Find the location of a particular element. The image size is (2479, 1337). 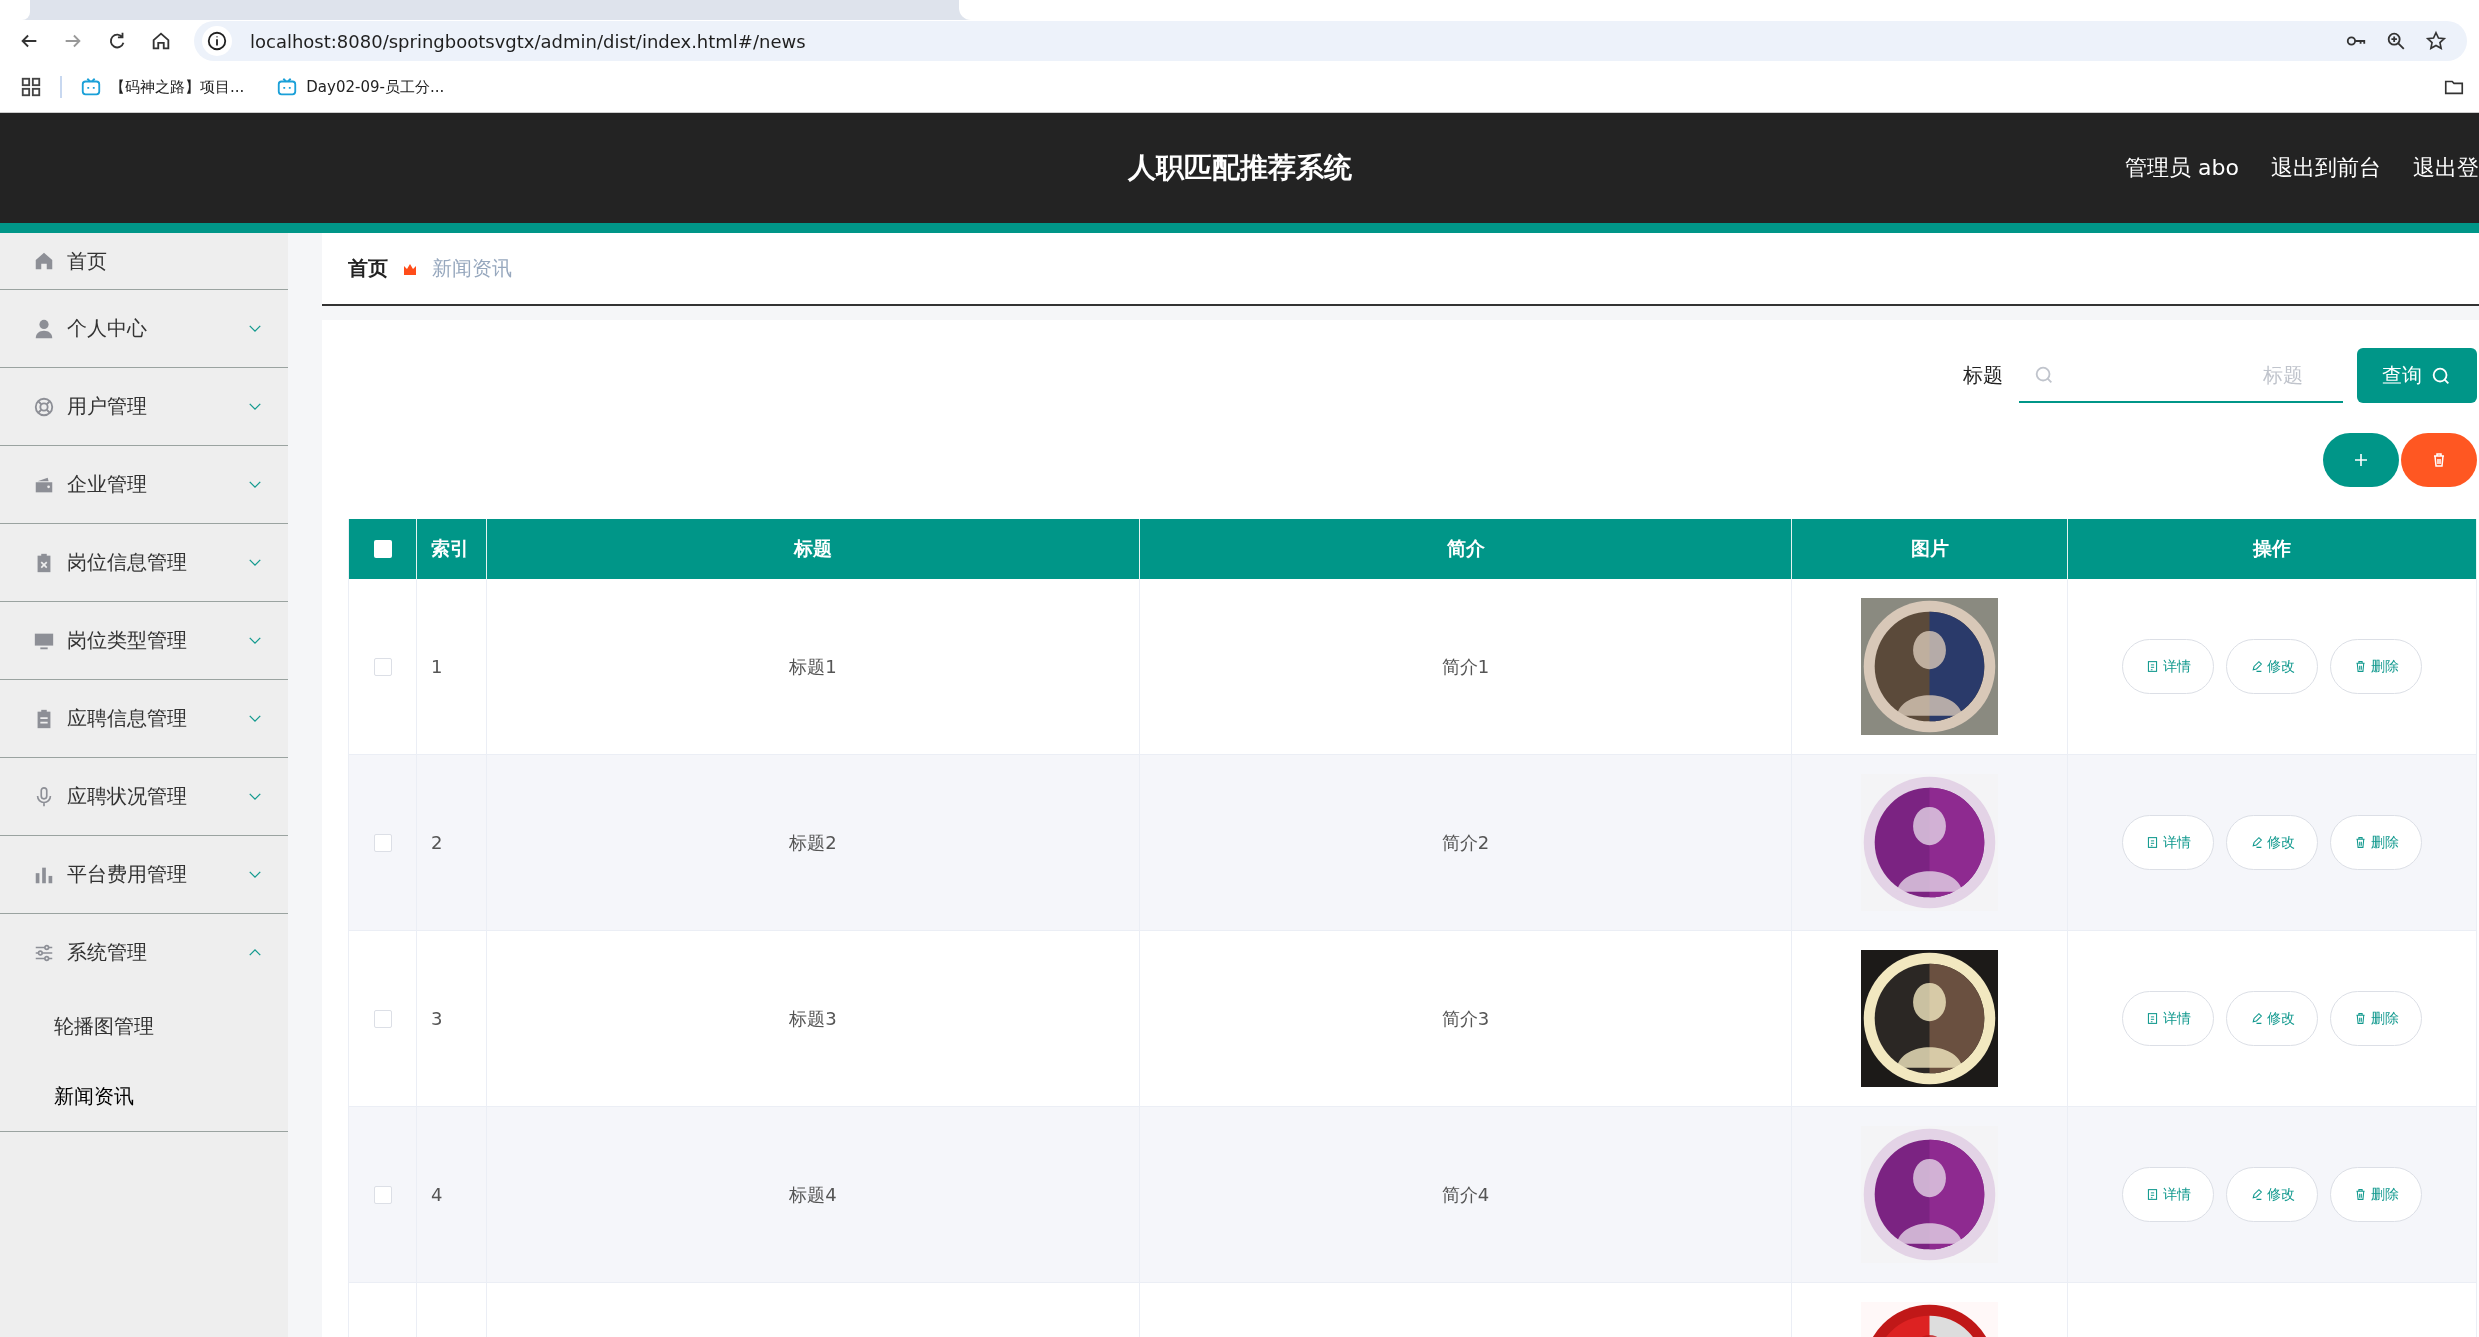

table-cell: 3 is located at coordinates (437, 1018).